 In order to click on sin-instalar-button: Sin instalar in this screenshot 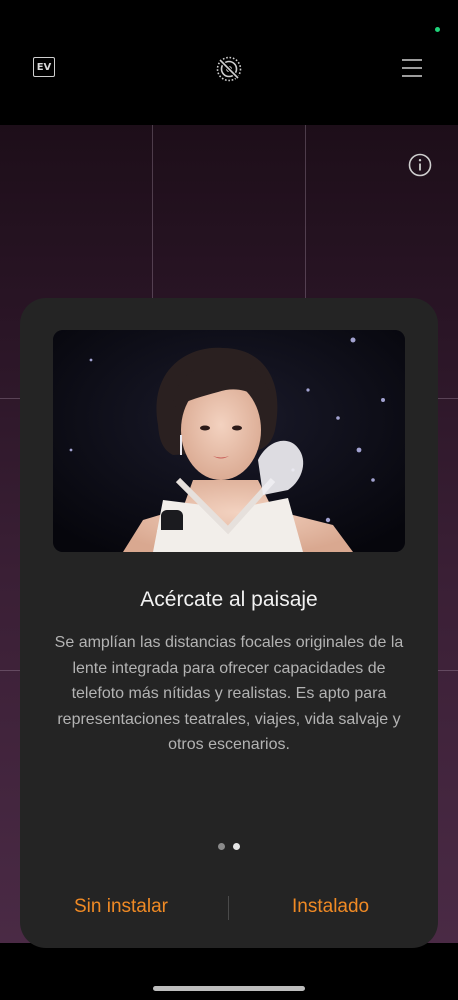, I will do `click(121, 907)`.